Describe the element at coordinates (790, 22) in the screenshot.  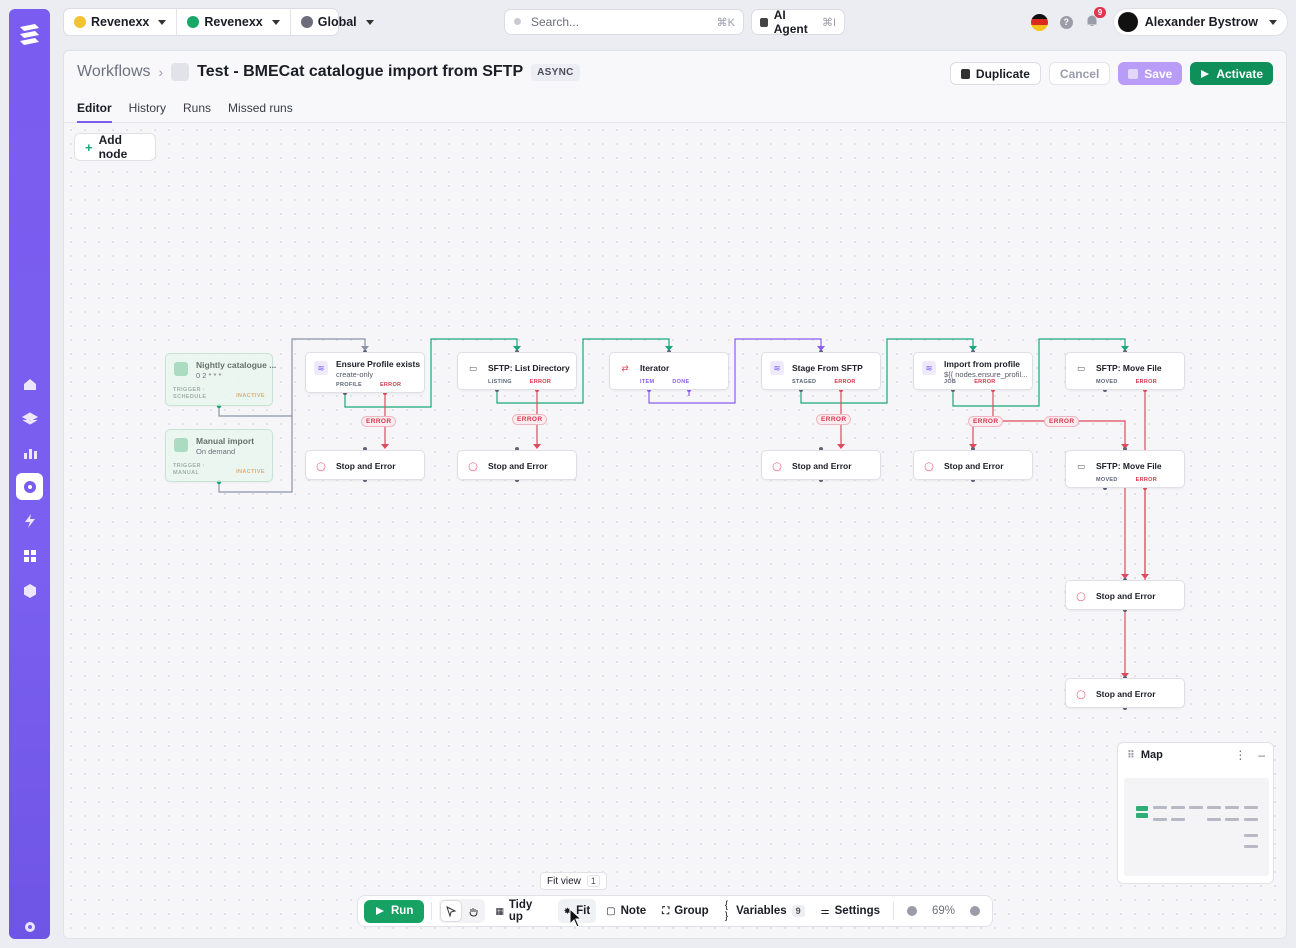
I see `ai-agent-label: AI Agent` at that location.